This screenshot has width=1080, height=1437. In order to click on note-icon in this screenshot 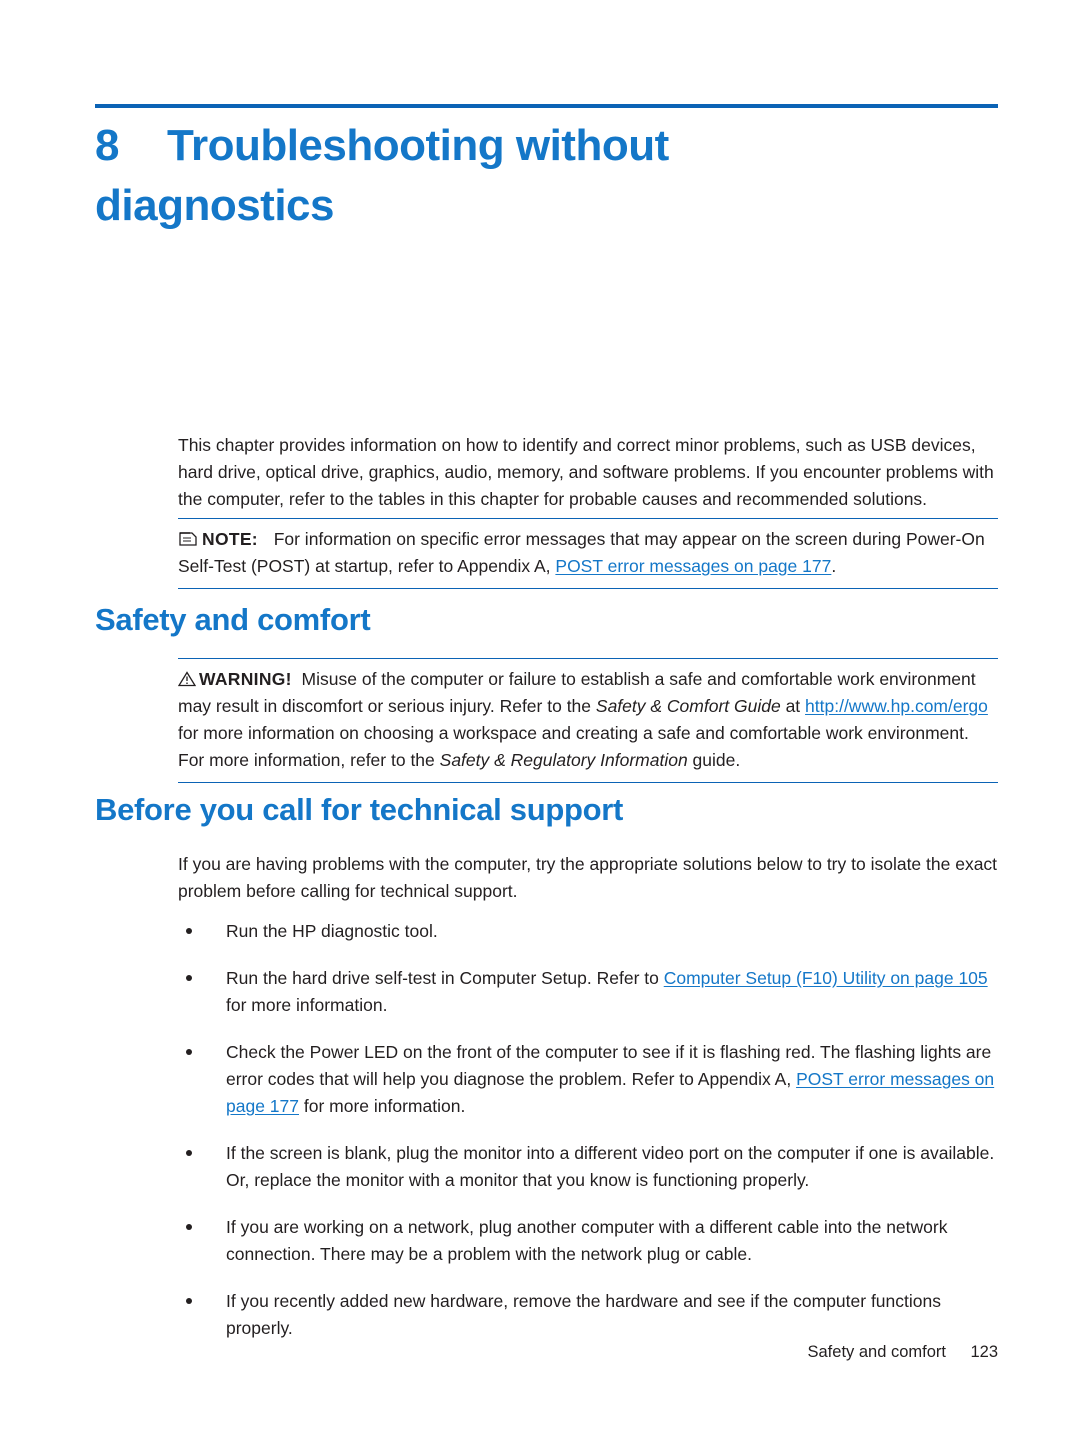, I will do `click(188, 537)`.